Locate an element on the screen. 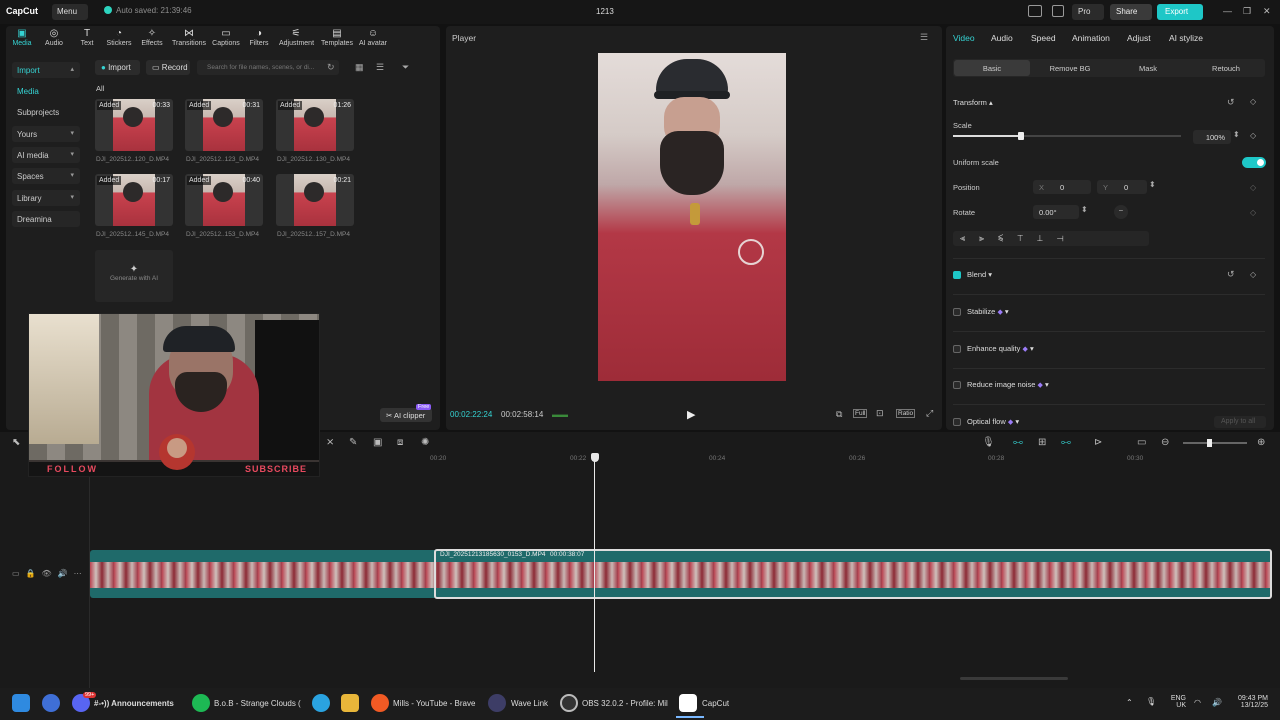 The height and width of the screenshot is (720, 1280). snap-icon: ⊞ is located at coordinates (1042, 442).